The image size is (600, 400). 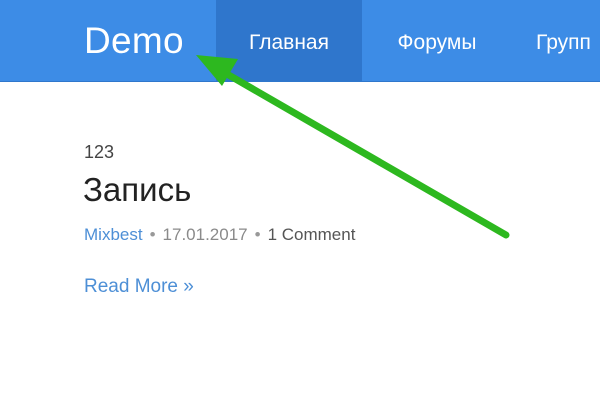 What do you see at coordinates (205, 234) in the screenshot?
I see `post-date: 17.01.2017` at bounding box center [205, 234].